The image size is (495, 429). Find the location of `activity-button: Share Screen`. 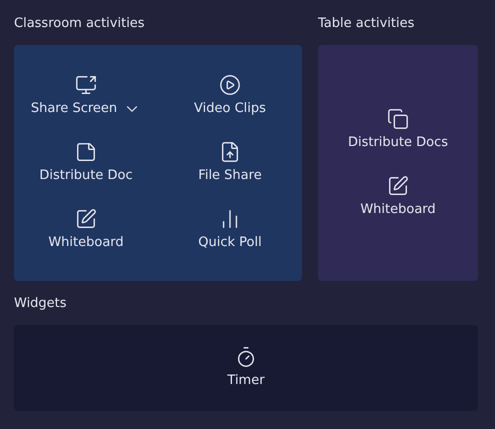

activity-button: Share Screen is located at coordinates (86, 96).